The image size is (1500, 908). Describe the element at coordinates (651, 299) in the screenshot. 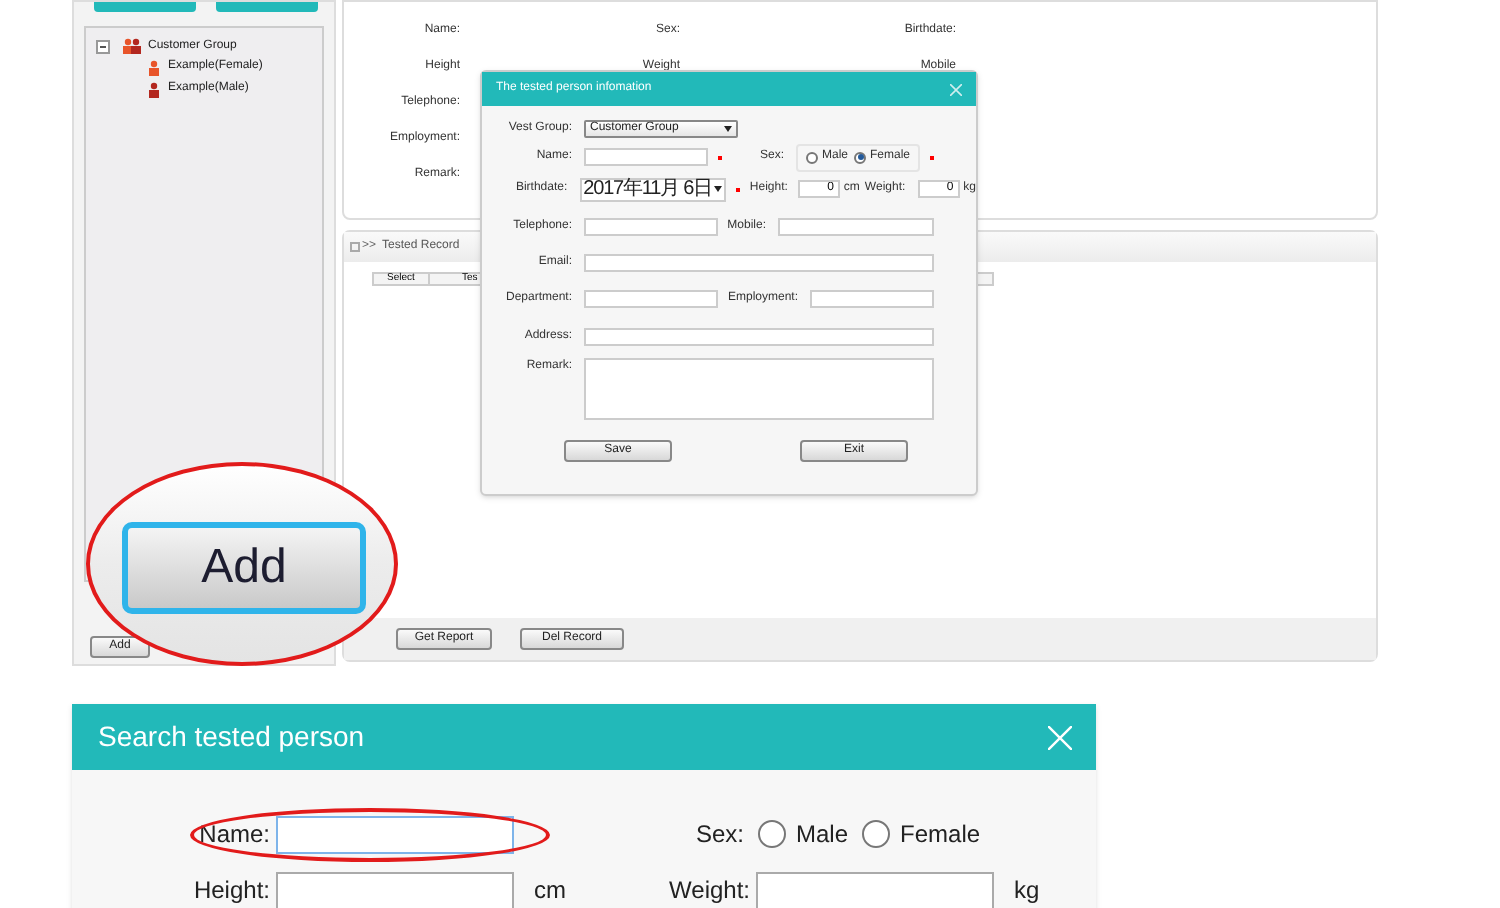

I see `department-field` at that location.